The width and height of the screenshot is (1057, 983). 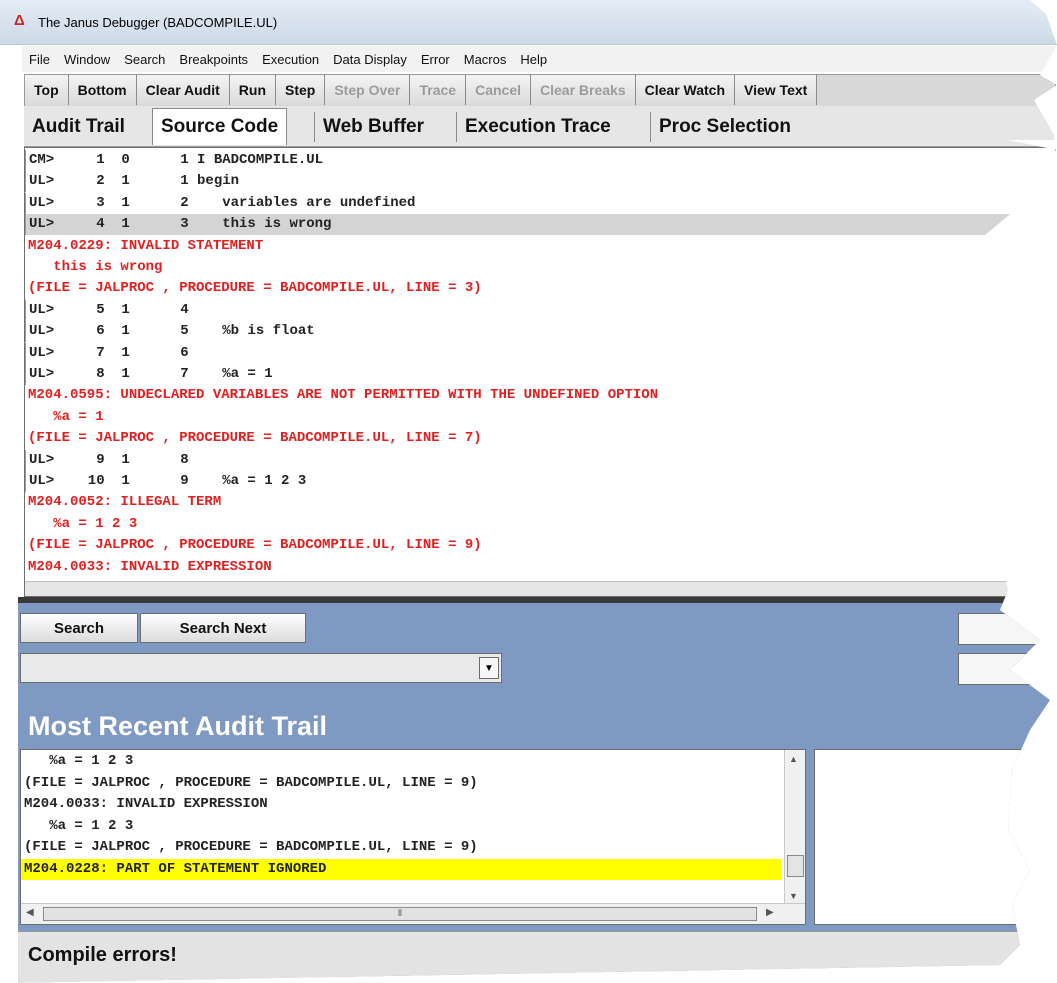 I want to click on menu-window: Window, so click(x=87, y=59).